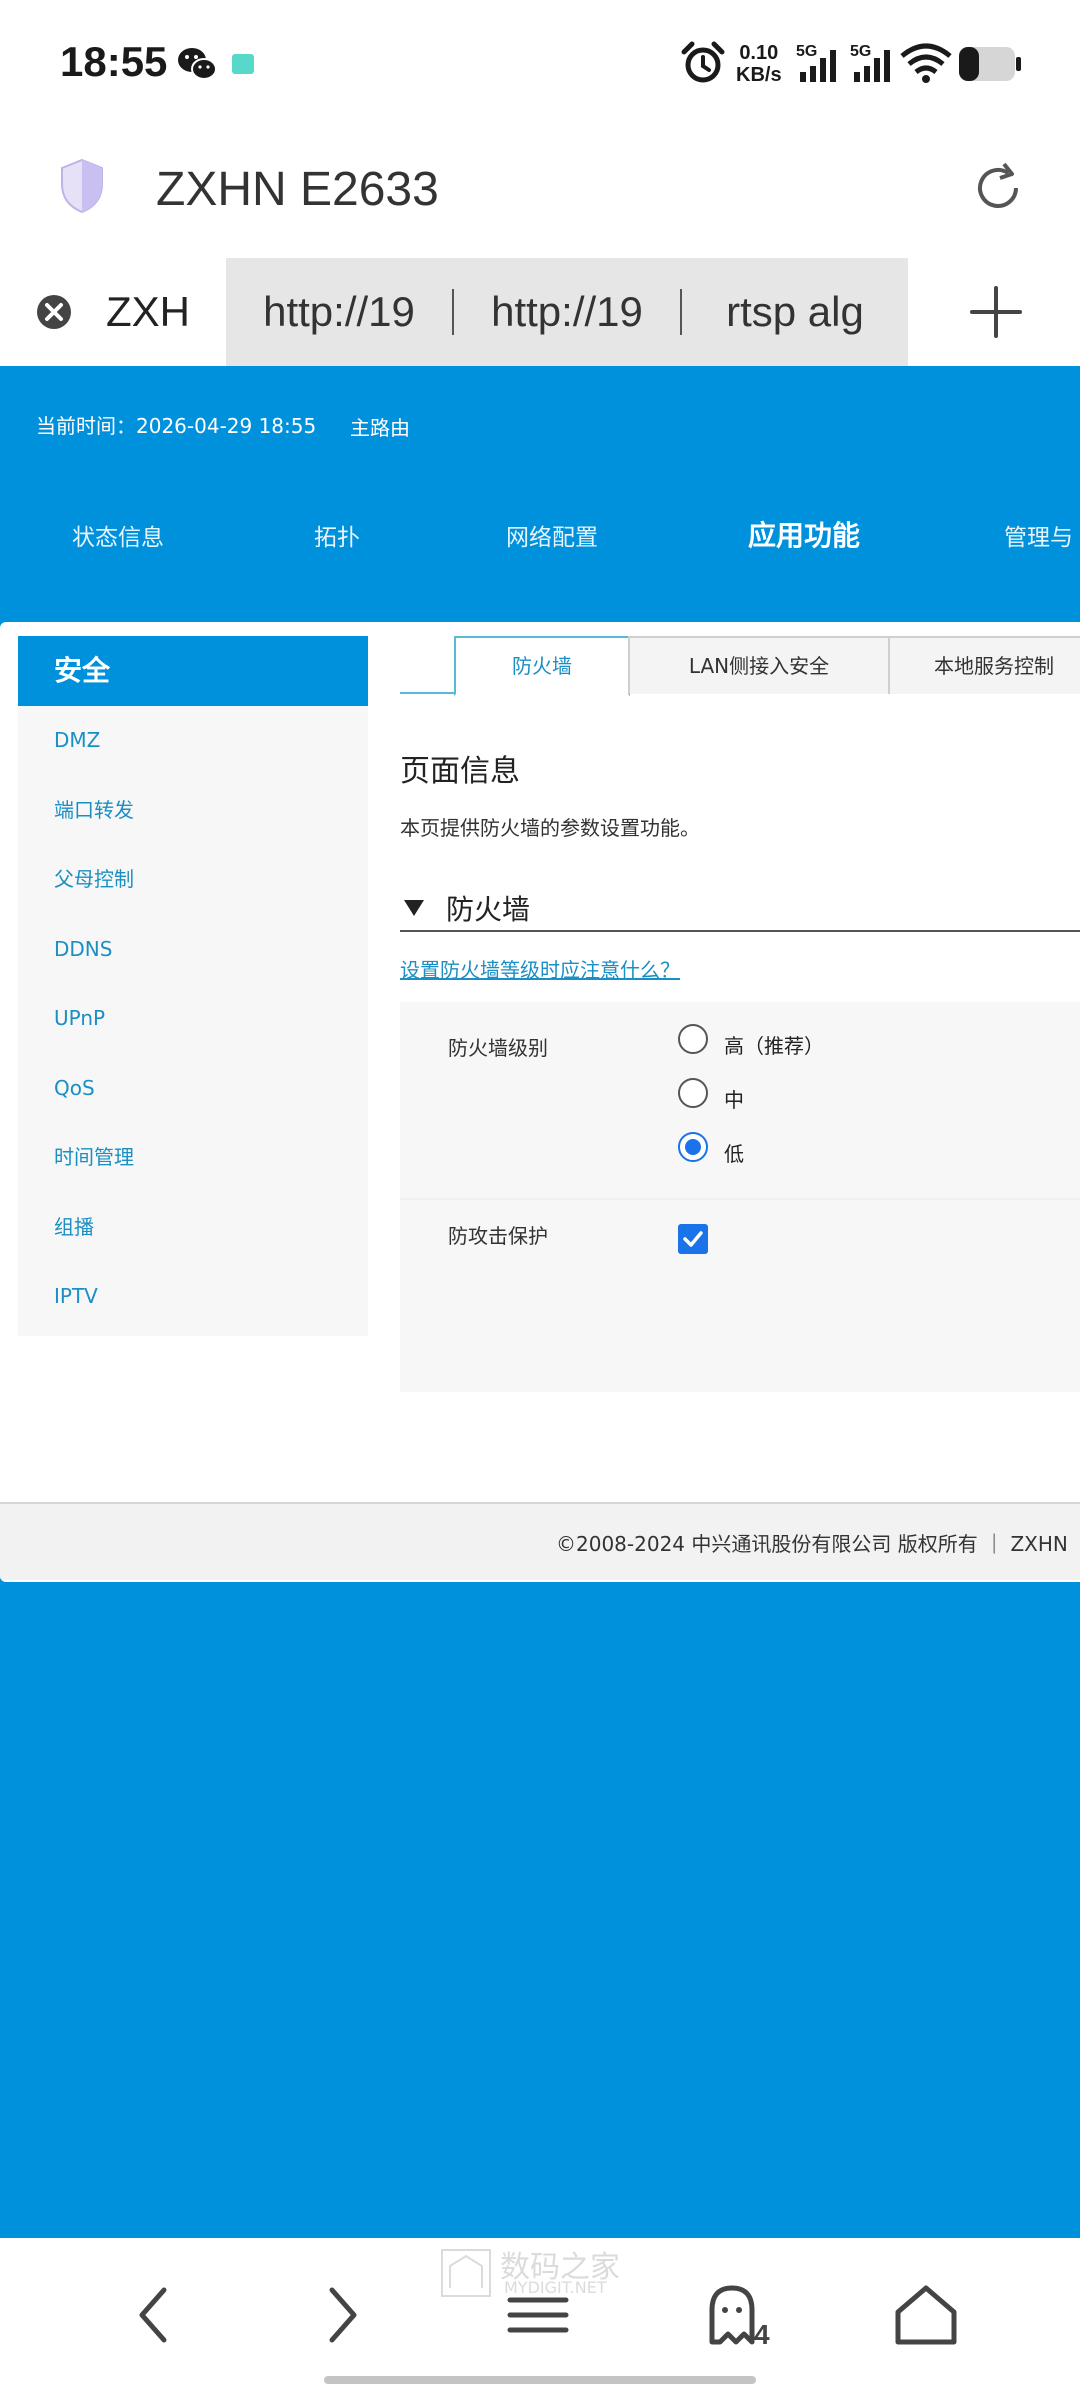  What do you see at coordinates (734, 1100) in the screenshot?
I see `radio-label-medium: 中` at bounding box center [734, 1100].